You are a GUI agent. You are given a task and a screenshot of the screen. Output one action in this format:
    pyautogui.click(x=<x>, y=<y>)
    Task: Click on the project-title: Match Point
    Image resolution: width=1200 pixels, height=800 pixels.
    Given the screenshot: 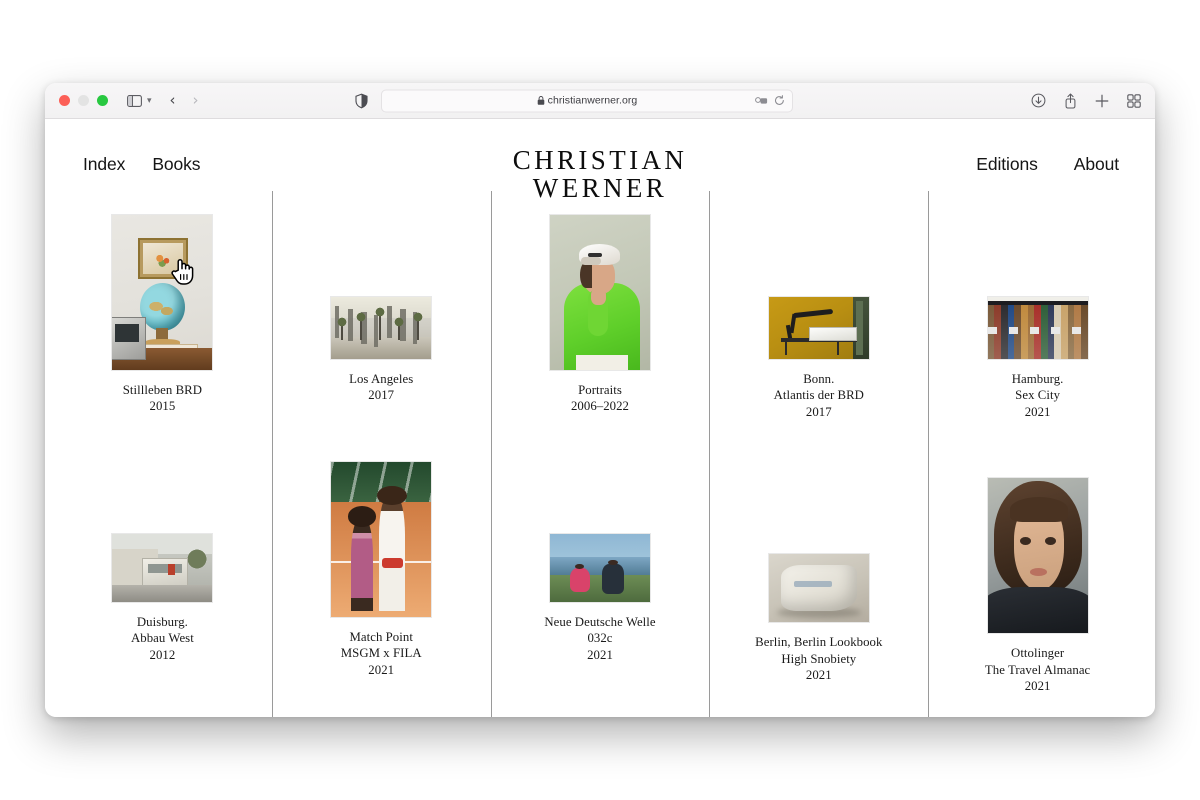 What is the action you would take?
    pyautogui.click(x=381, y=636)
    